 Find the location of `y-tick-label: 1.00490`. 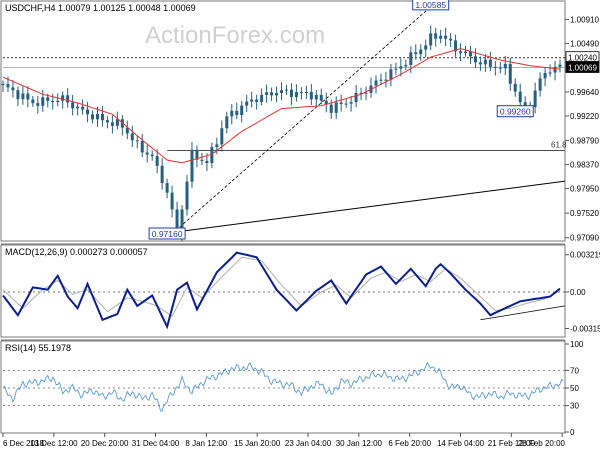

y-tick-label: 1.00490 is located at coordinates (584, 43).